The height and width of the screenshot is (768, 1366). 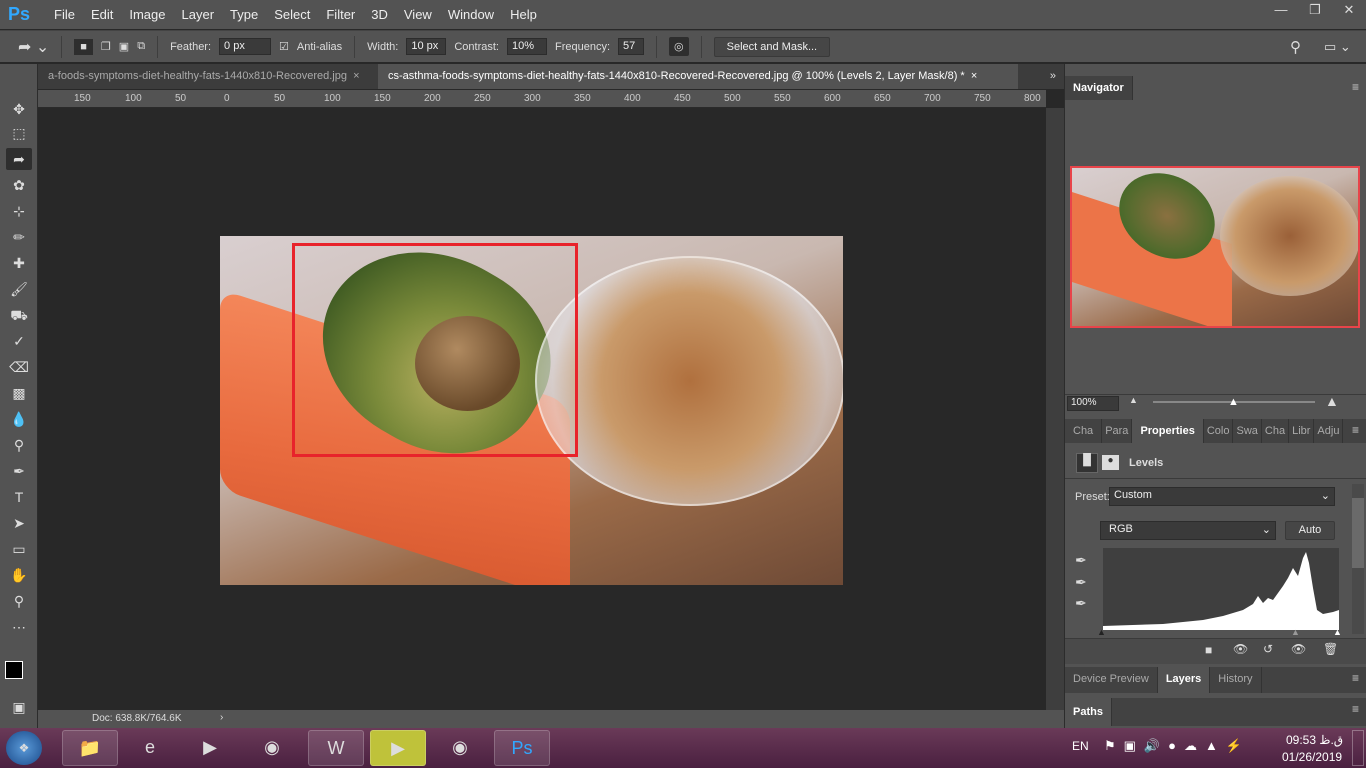 What do you see at coordinates (1295, 47) in the screenshot?
I see `search-icon: ⚲` at bounding box center [1295, 47].